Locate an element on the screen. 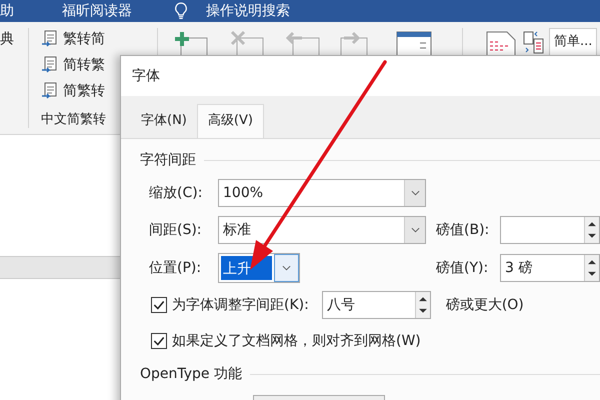 This screenshot has height=400, width=600. checkbox-label: 如果定义了文档网格，则对齐到网格(W) is located at coordinates (296, 341).